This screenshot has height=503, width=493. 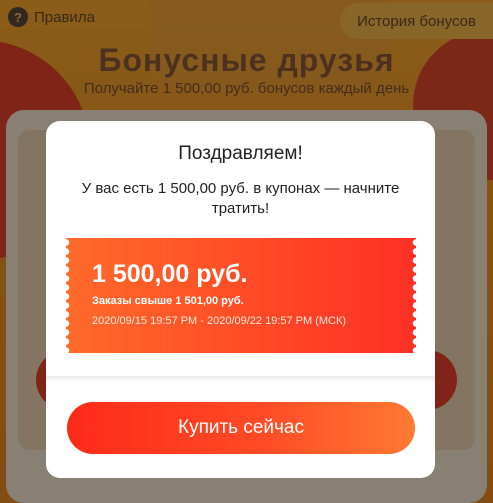 What do you see at coordinates (168, 301) in the screenshot?
I see `coupon-condition: Заказы свыше 1 501,00 руб.` at bounding box center [168, 301].